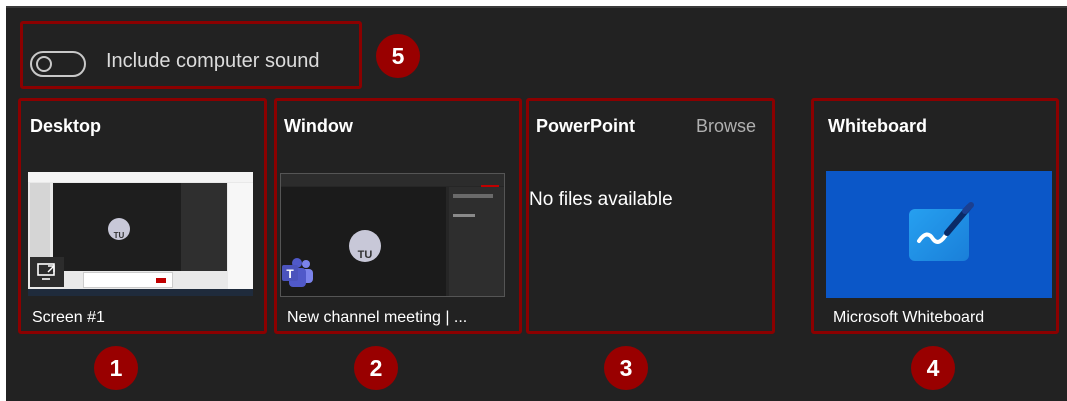 The height and width of the screenshot is (401, 1067). Describe the element at coordinates (933, 368) in the screenshot. I see `callout-badge-4: 4` at that location.